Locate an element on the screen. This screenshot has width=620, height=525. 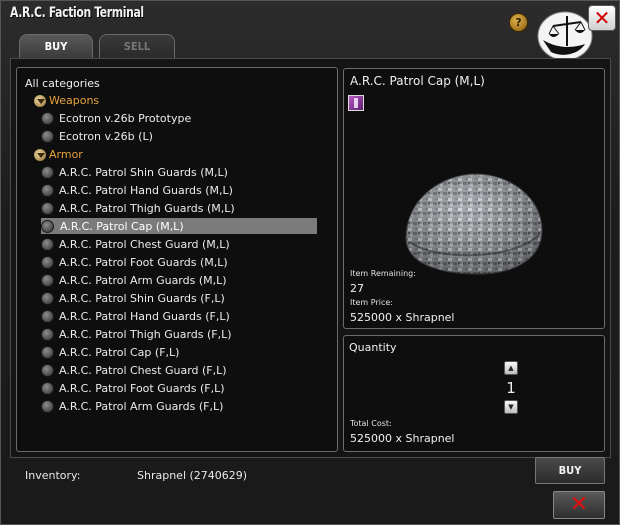
list-item: Ecotron v.26b (L) is located at coordinates (179, 136).